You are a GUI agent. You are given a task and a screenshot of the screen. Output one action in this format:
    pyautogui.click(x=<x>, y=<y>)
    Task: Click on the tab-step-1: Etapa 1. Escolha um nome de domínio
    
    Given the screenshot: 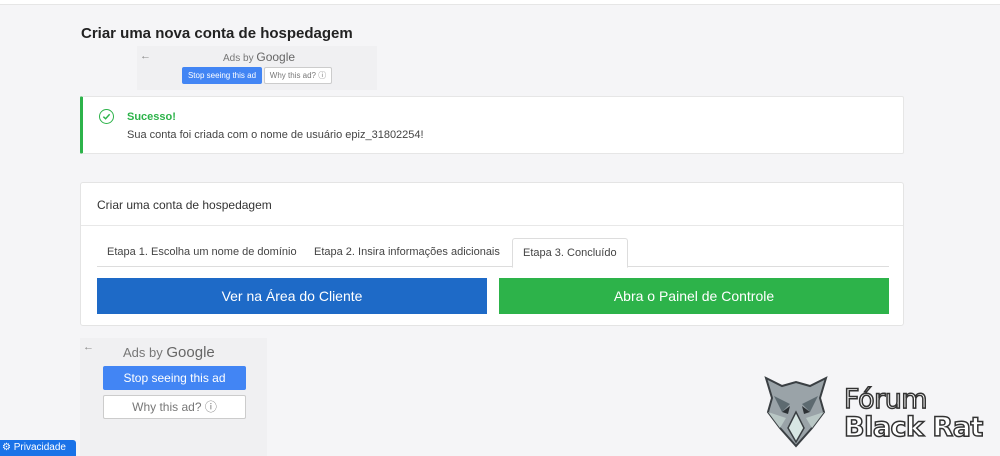 What is the action you would take?
    pyautogui.click(x=202, y=252)
    